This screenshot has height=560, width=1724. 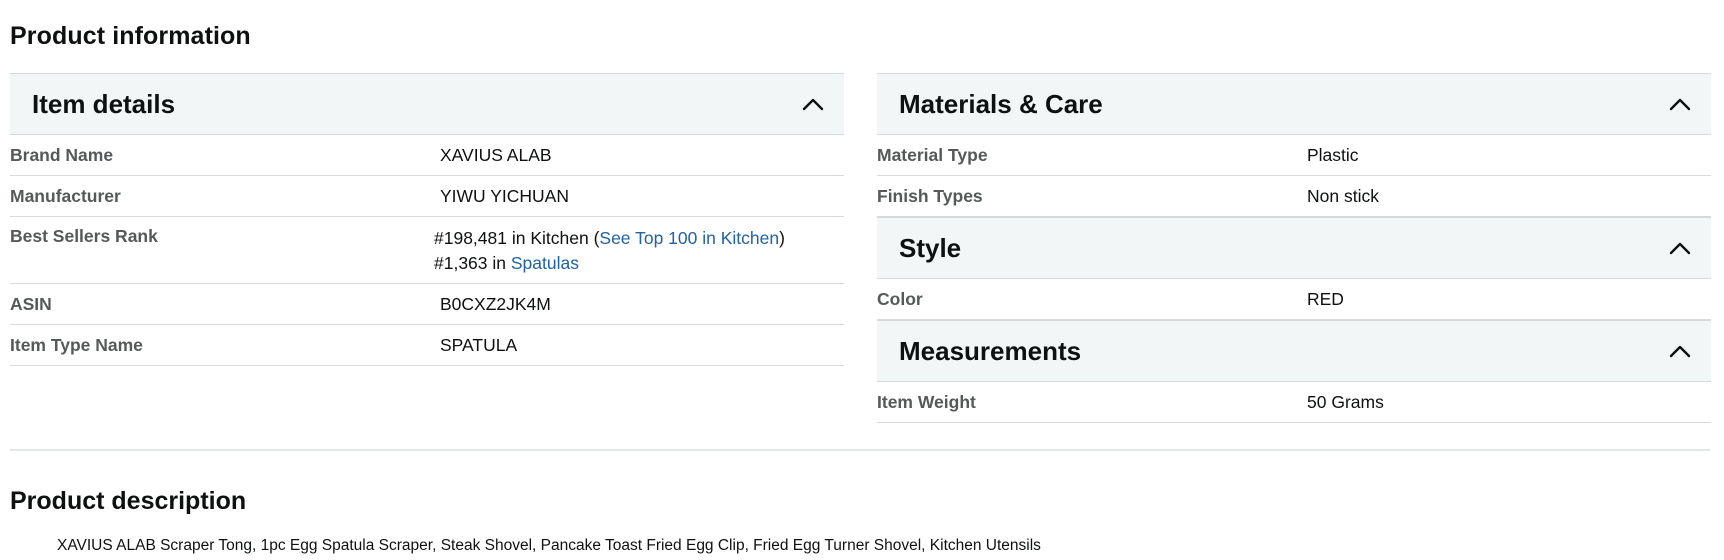 What do you see at coordinates (1294, 402) in the screenshot?
I see `detail-row-item-weight: Item Weight 50 Grams` at bounding box center [1294, 402].